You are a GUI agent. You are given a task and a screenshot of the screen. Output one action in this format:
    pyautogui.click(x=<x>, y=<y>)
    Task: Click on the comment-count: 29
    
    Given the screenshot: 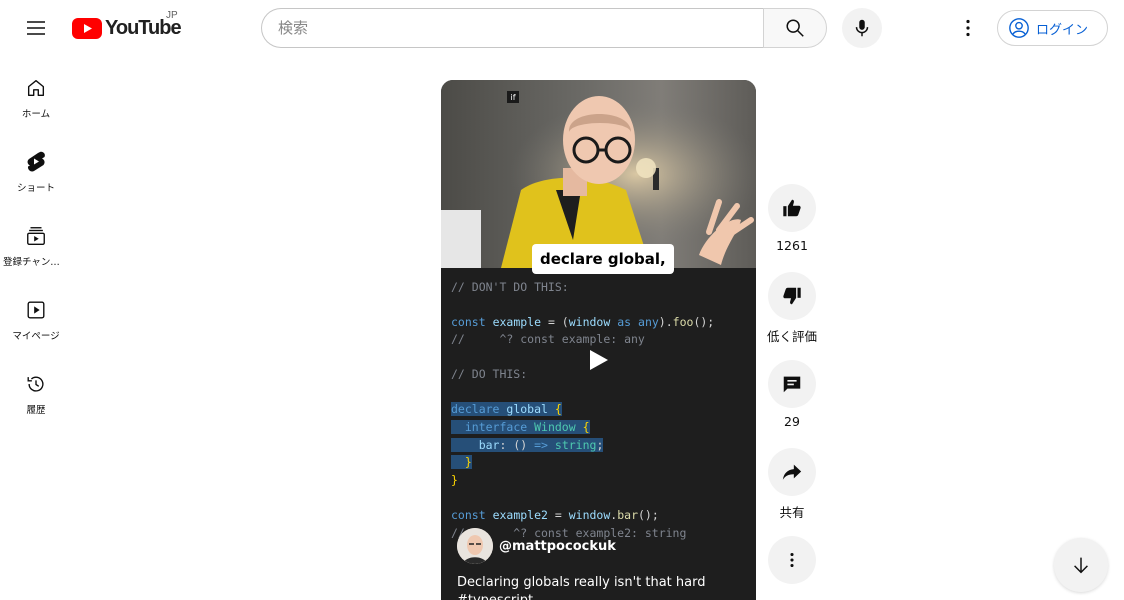 What is the action you would take?
    pyautogui.click(x=792, y=421)
    